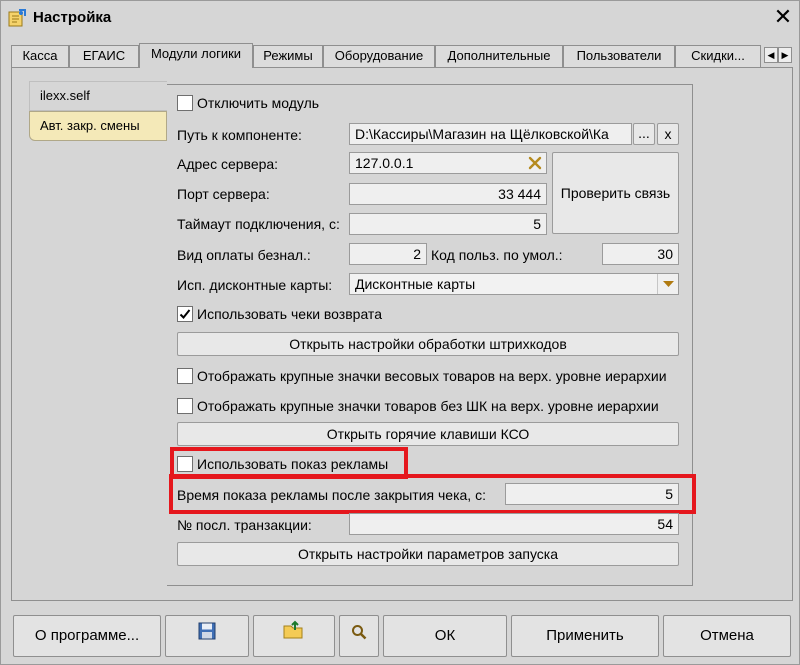  What do you see at coordinates (514, 524) in the screenshot?
I see `last-transaction-input: 54` at bounding box center [514, 524].